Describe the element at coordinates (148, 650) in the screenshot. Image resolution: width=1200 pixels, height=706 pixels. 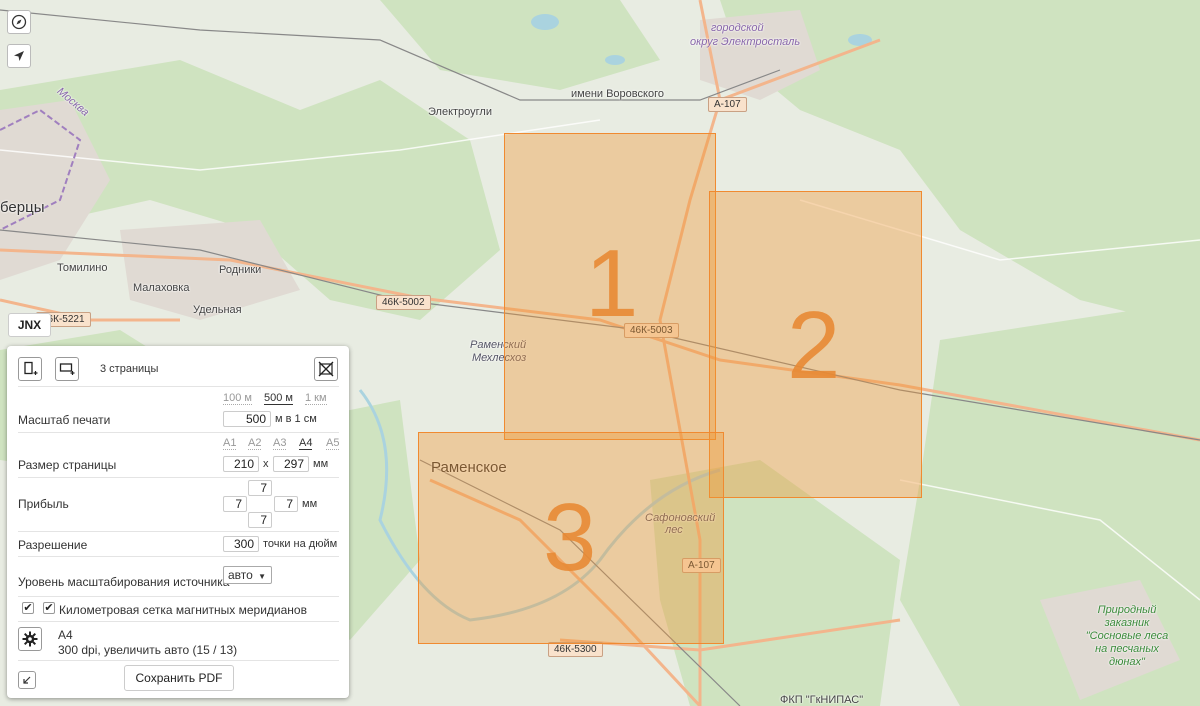
I see `summary-line-2: 300 dpi, увеличить авто (15 / 13)` at that location.